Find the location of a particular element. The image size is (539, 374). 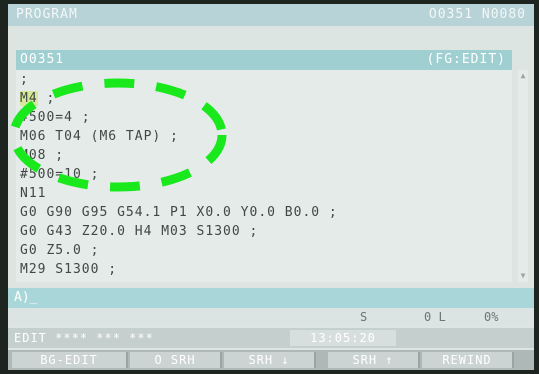

spindle-s-label: S is located at coordinates (364, 317).